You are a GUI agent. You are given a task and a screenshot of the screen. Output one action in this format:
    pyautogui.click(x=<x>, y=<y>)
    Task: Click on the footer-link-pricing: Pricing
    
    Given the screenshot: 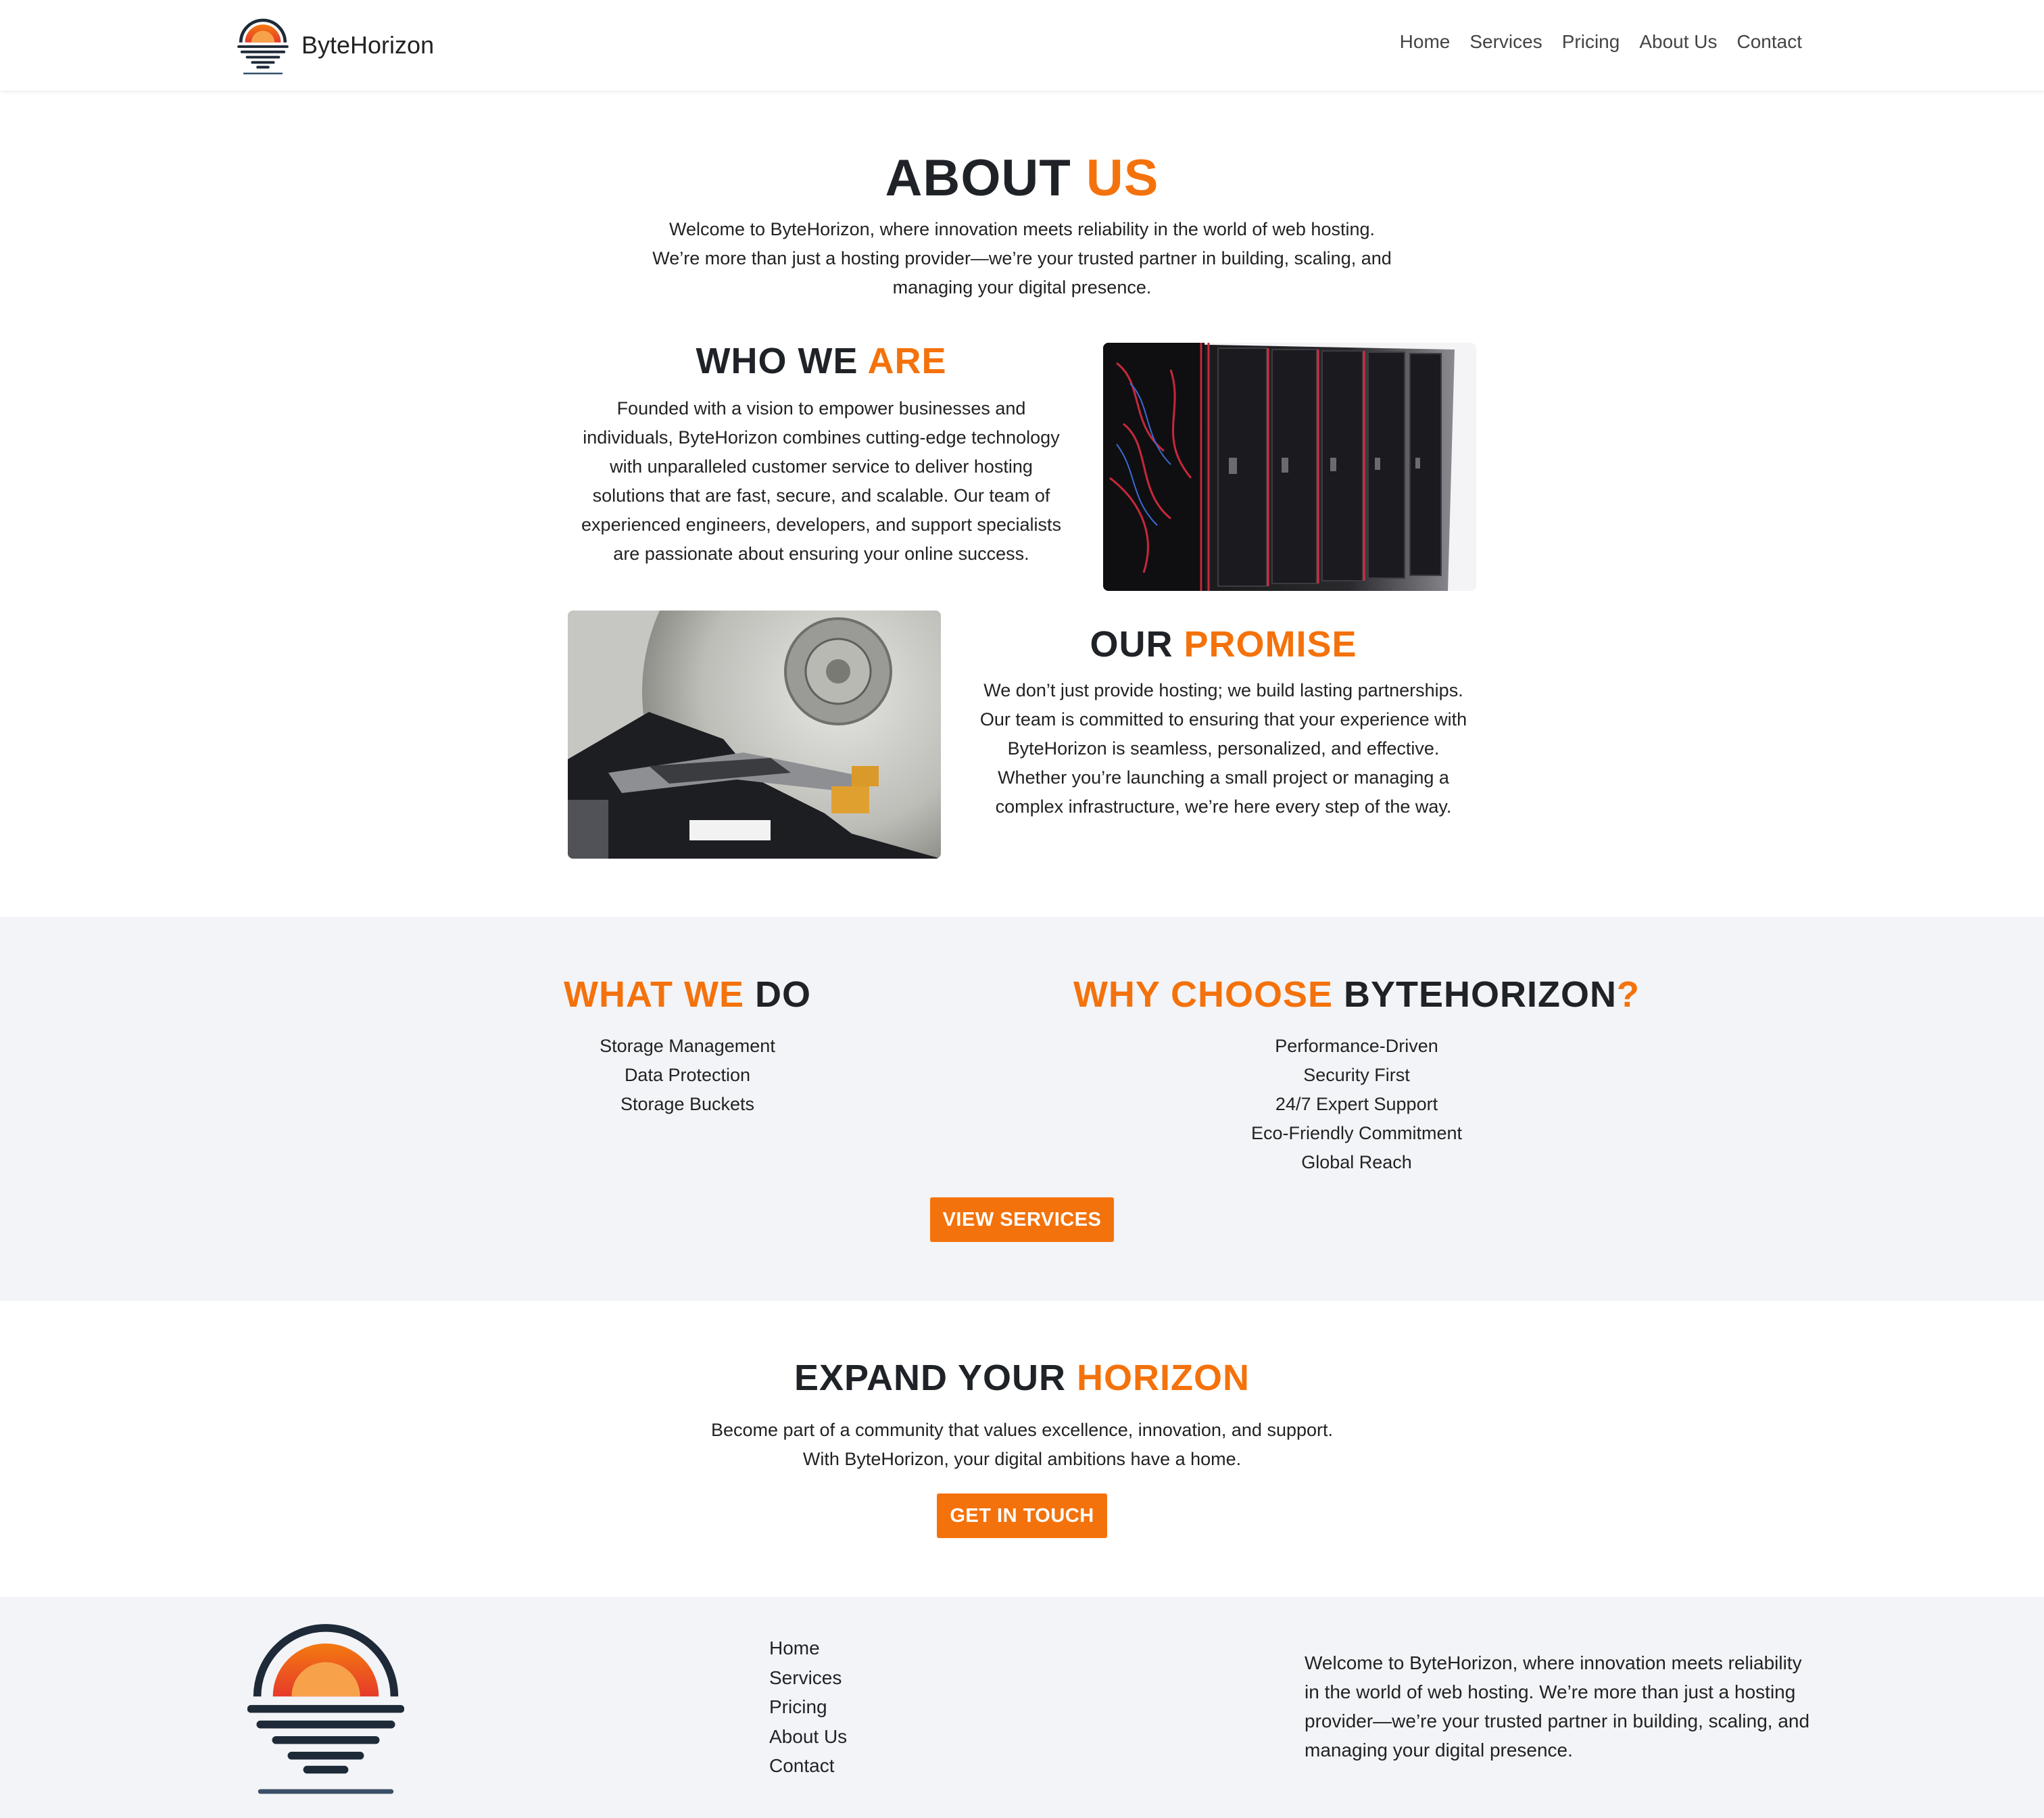 What is the action you would take?
    pyautogui.click(x=808, y=1707)
    